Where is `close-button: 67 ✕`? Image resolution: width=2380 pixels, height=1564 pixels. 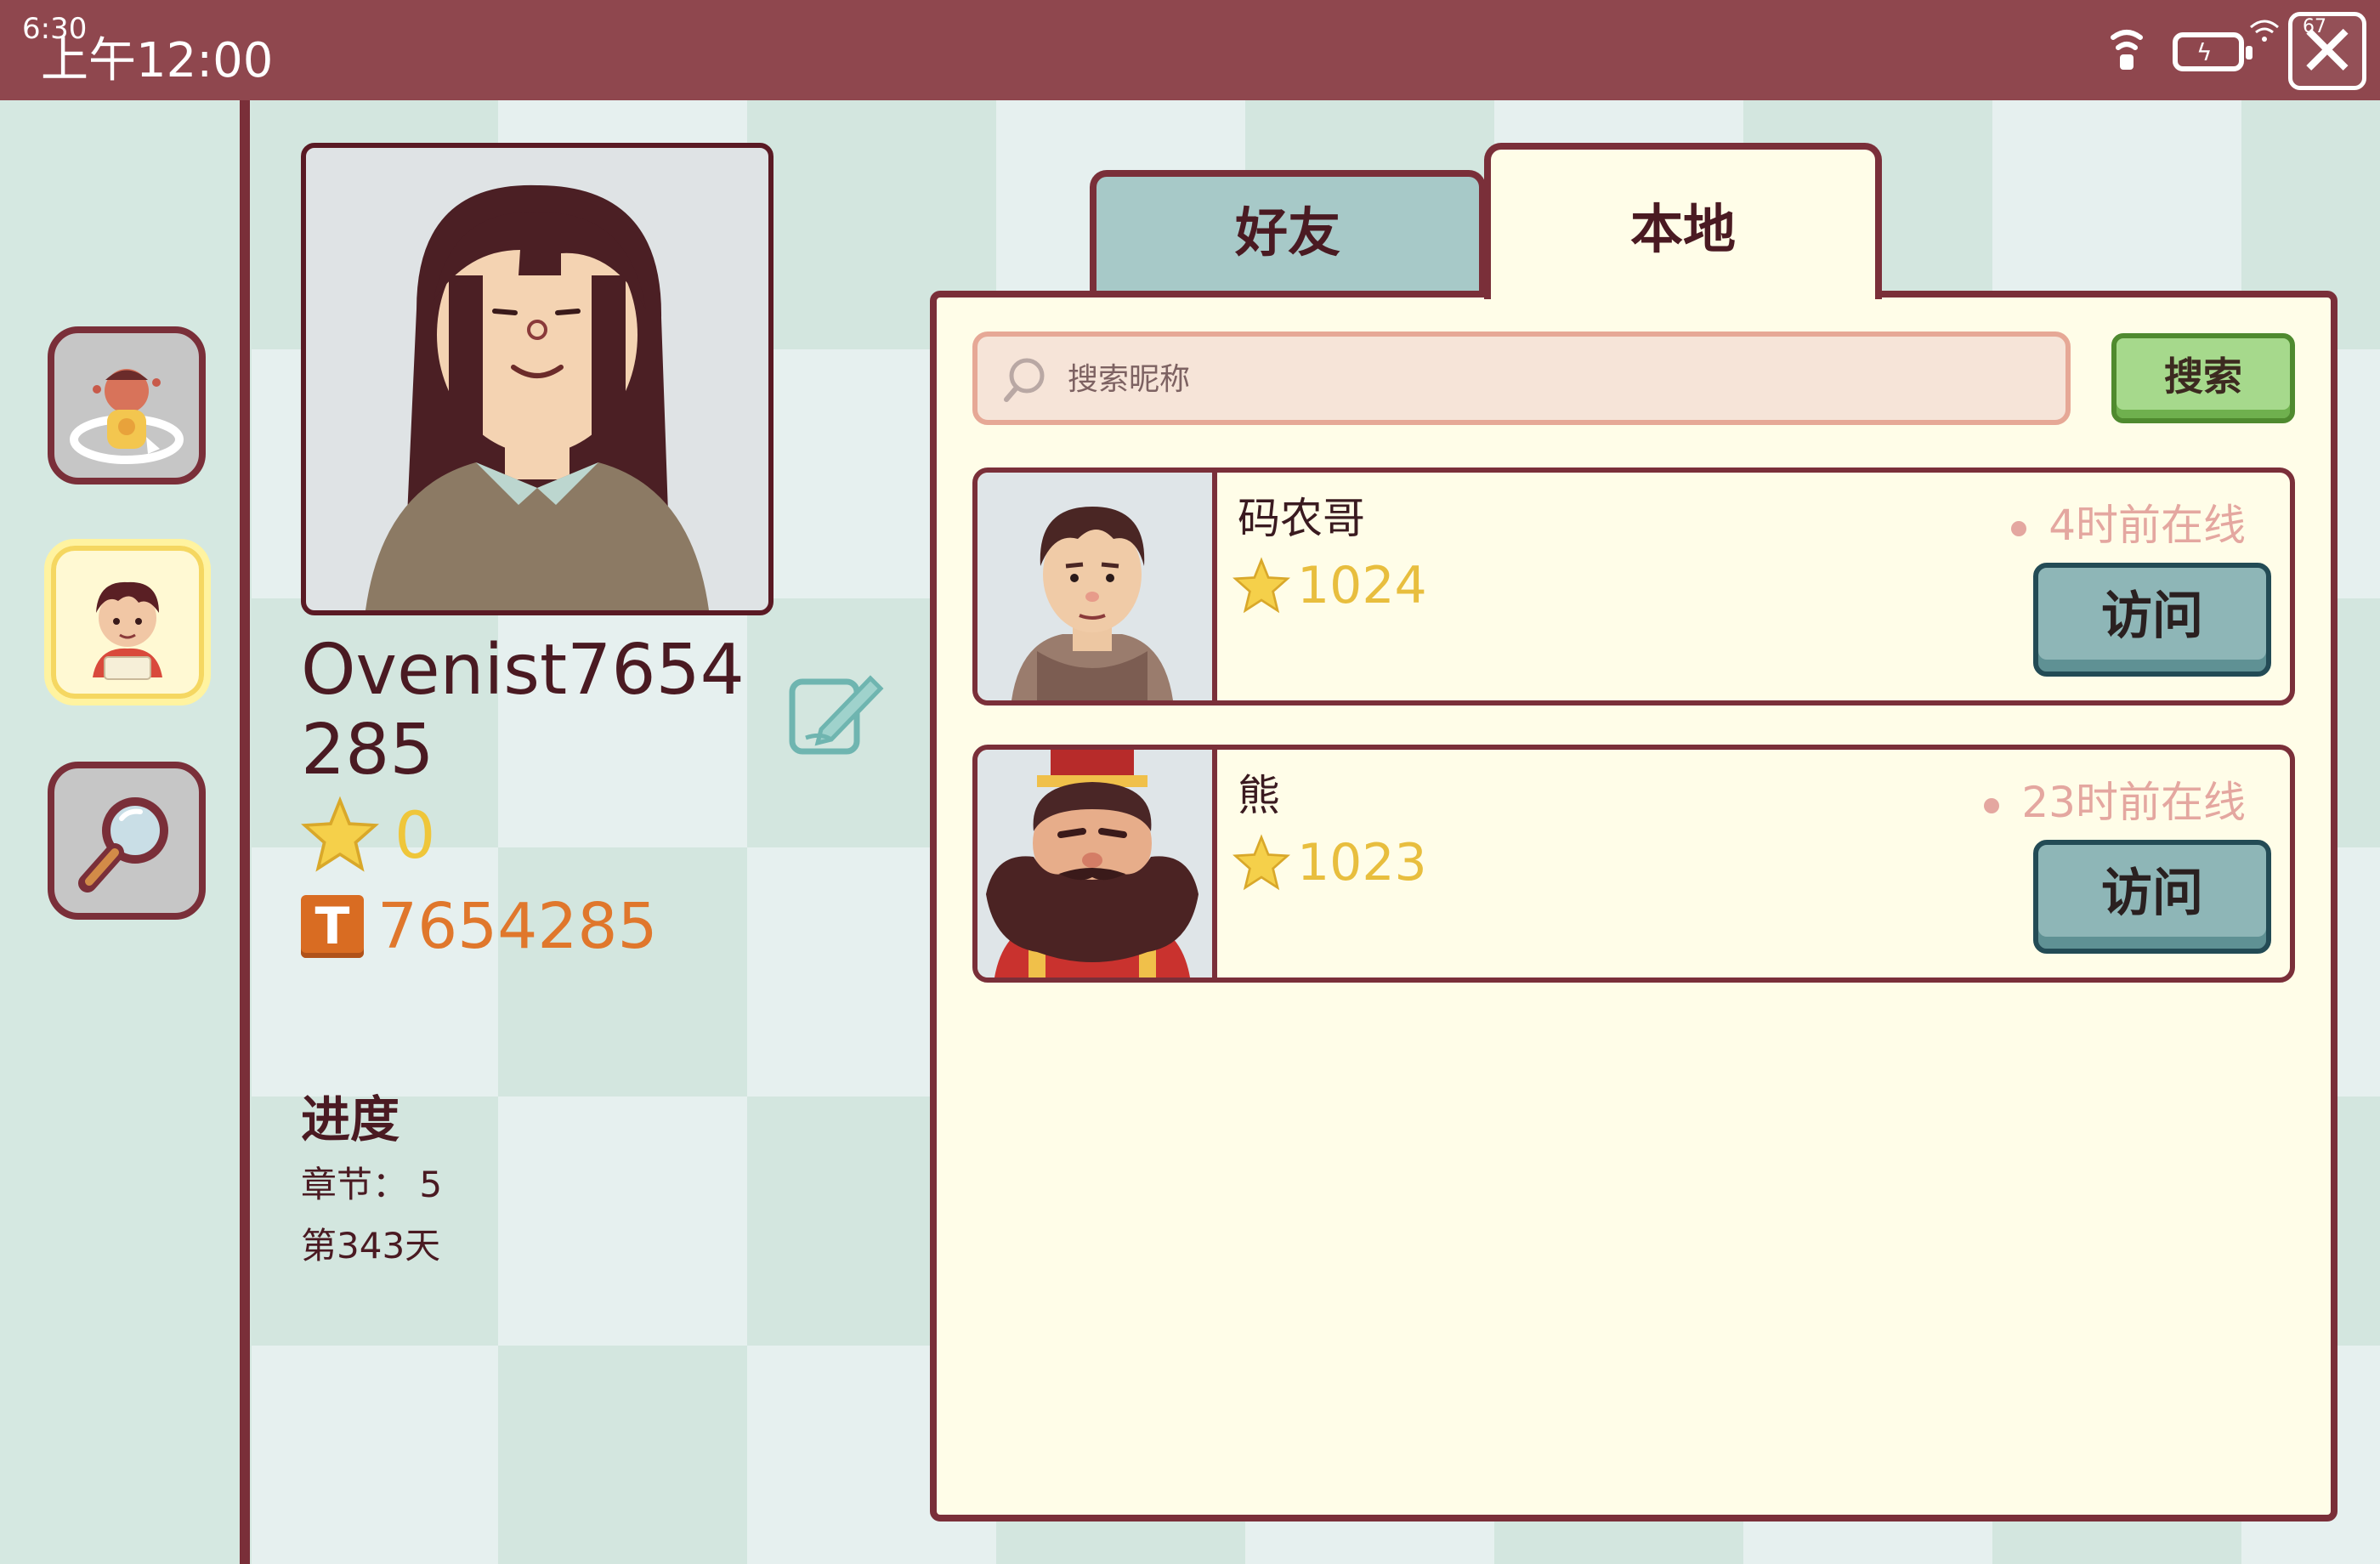 close-button: 67 ✕ is located at coordinates (2327, 51).